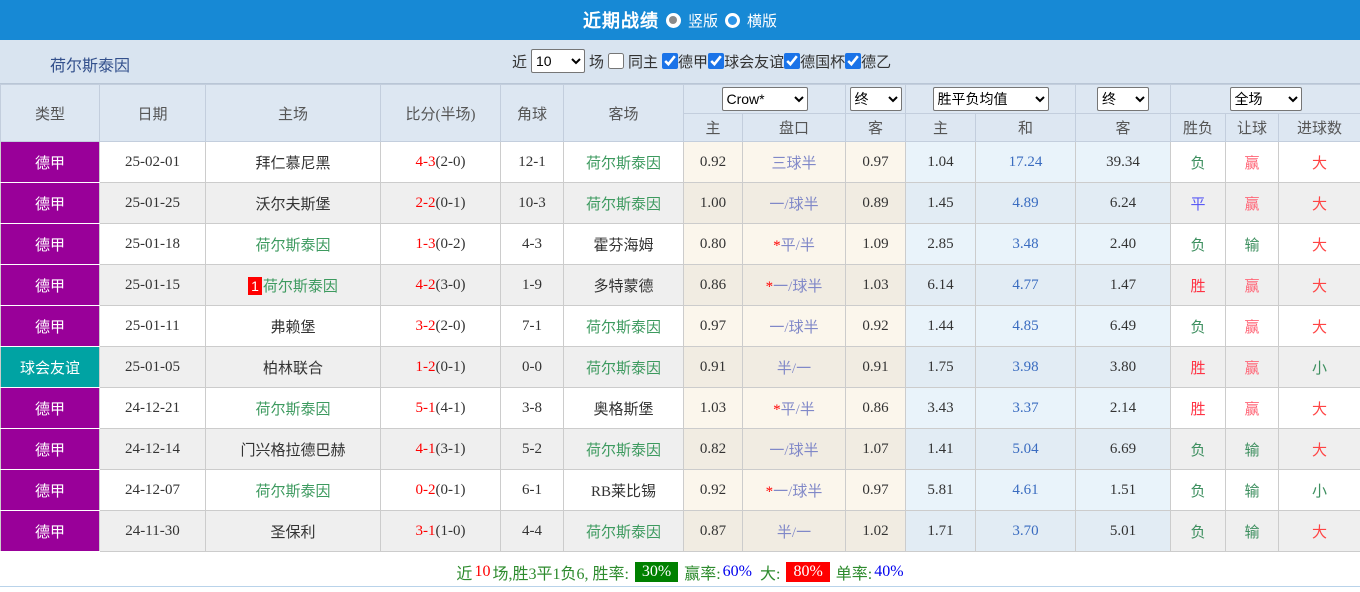 The image size is (1360, 592). What do you see at coordinates (940, 285) in the screenshot?
I see `cell-avg-home: 6.14` at bounding box center [940, 285].